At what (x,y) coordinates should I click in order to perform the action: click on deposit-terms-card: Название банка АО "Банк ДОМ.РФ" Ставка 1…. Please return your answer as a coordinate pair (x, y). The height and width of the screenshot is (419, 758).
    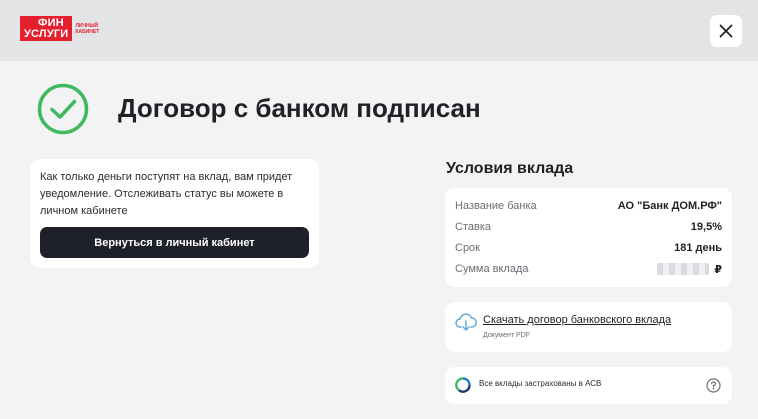
    Looking at the image, I should click on (588, 237).